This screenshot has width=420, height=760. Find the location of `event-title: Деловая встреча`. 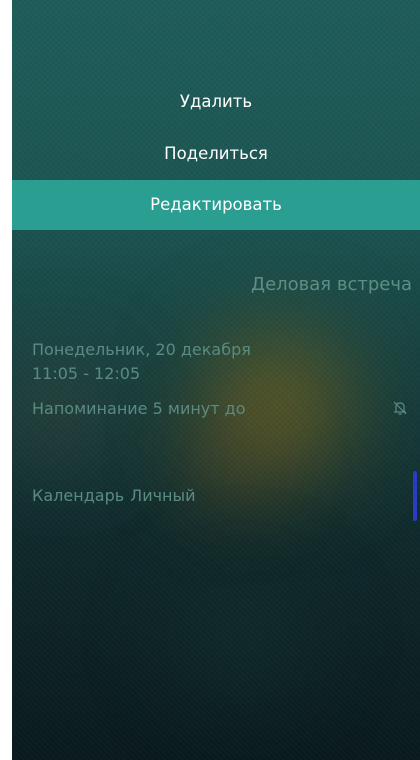

event-title: Деловая встреча is located at coordinates (331, 284).